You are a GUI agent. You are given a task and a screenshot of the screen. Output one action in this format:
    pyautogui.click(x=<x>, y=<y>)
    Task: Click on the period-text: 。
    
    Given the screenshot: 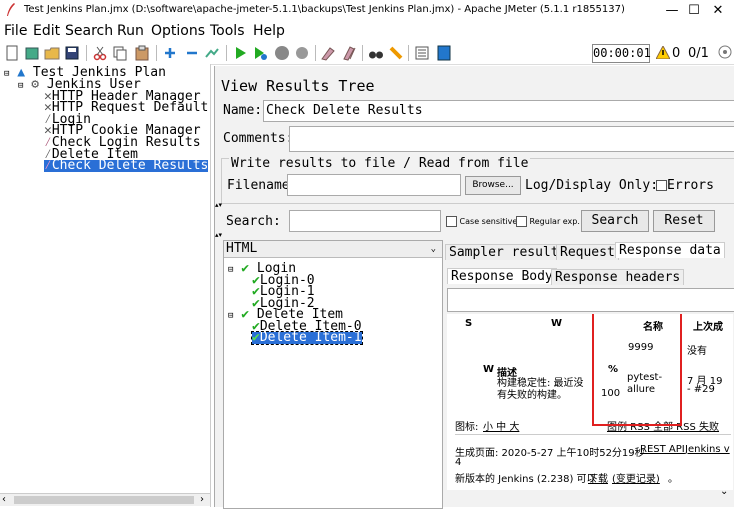 What is the action you would take?
    pyautogui.click(x=673, y=479)
    